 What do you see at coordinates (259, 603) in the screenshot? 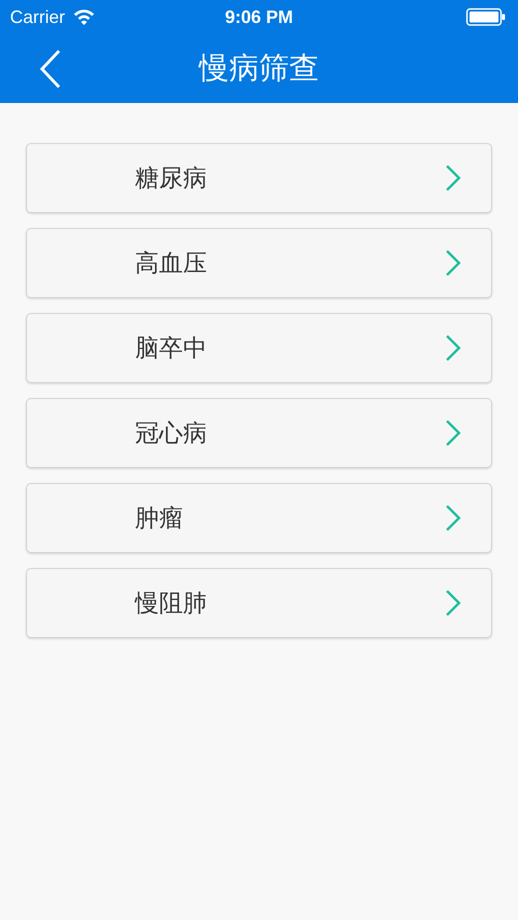
I see `list-item: 慢阻肺` at bounding box center [259, 603].